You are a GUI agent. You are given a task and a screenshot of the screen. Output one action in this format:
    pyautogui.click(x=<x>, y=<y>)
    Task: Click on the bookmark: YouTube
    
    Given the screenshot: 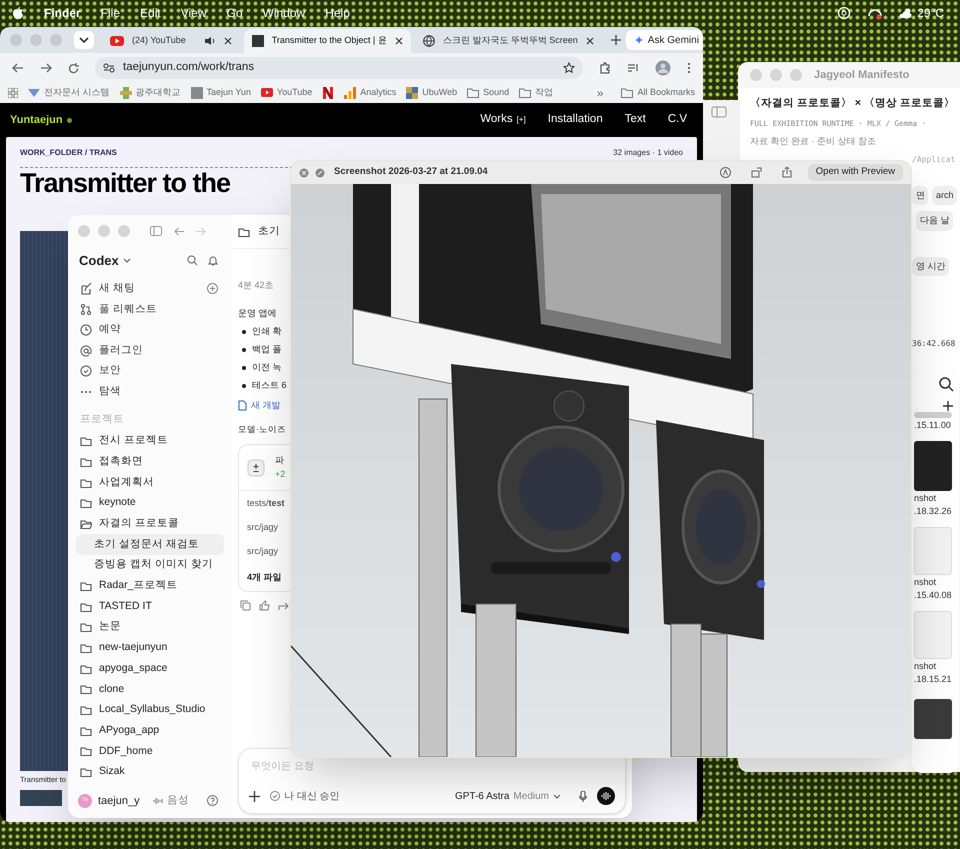 What is the action you would take?
    pyautogui.click(x=286, y=93)
    